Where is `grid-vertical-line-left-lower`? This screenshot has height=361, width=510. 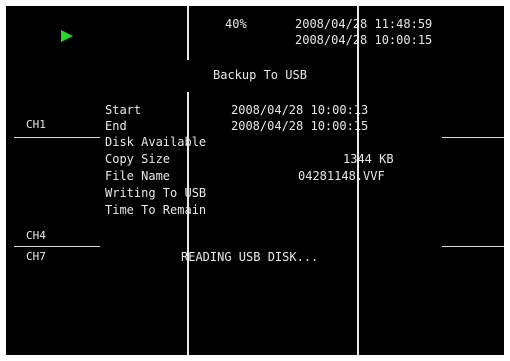
grid-vertical-line-left-lower is located at coordinates (188, 223).